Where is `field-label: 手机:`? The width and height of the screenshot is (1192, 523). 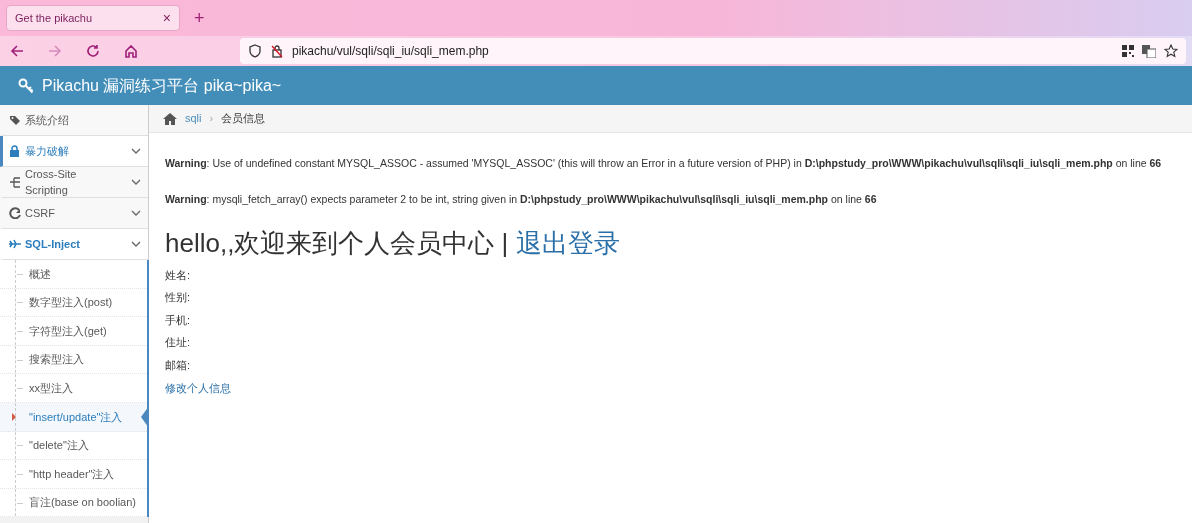 field-label: 手机: is located at coordinates (178, 320).